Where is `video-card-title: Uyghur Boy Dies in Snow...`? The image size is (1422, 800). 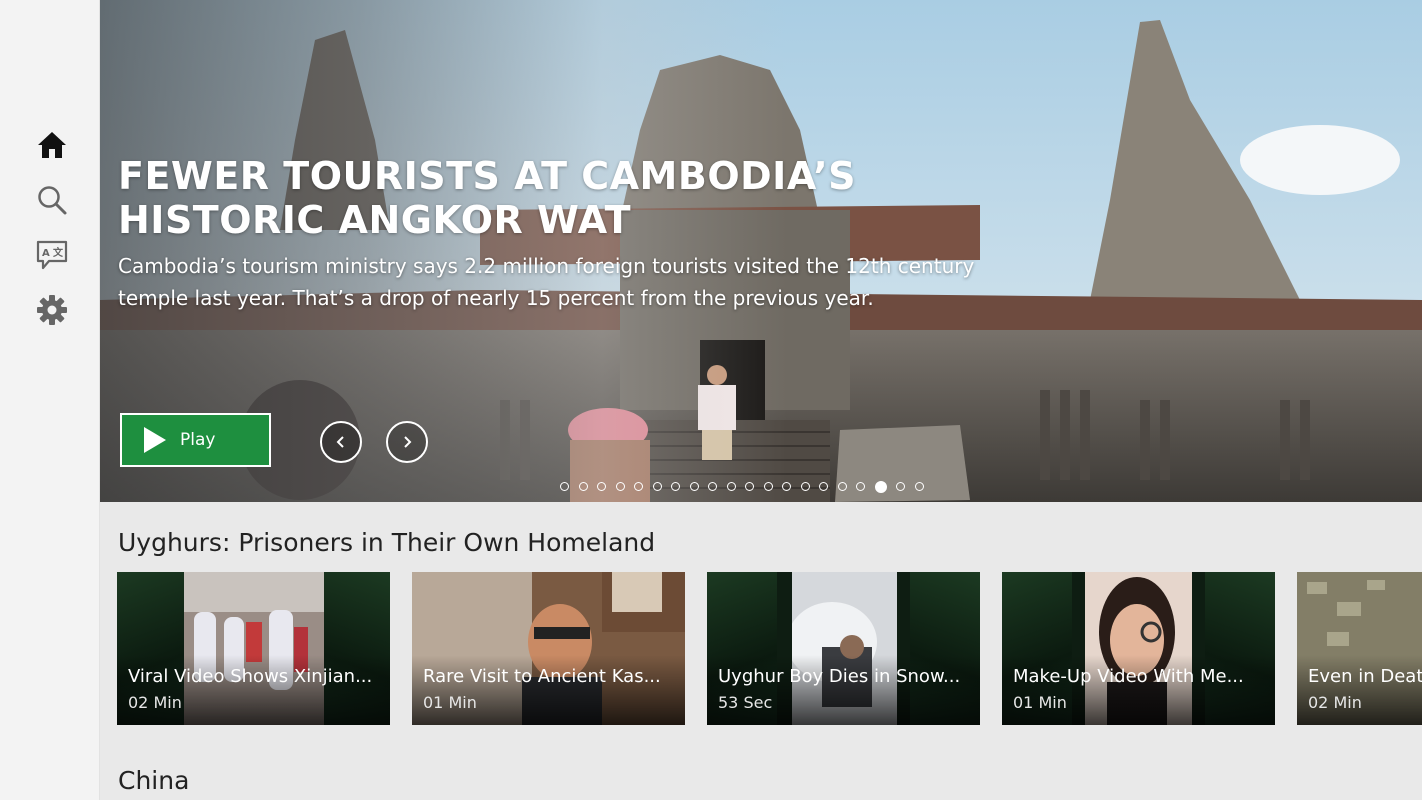
video-card-title: Uyghur Boy Dies in Snow... is located at coordinates (839, 676).